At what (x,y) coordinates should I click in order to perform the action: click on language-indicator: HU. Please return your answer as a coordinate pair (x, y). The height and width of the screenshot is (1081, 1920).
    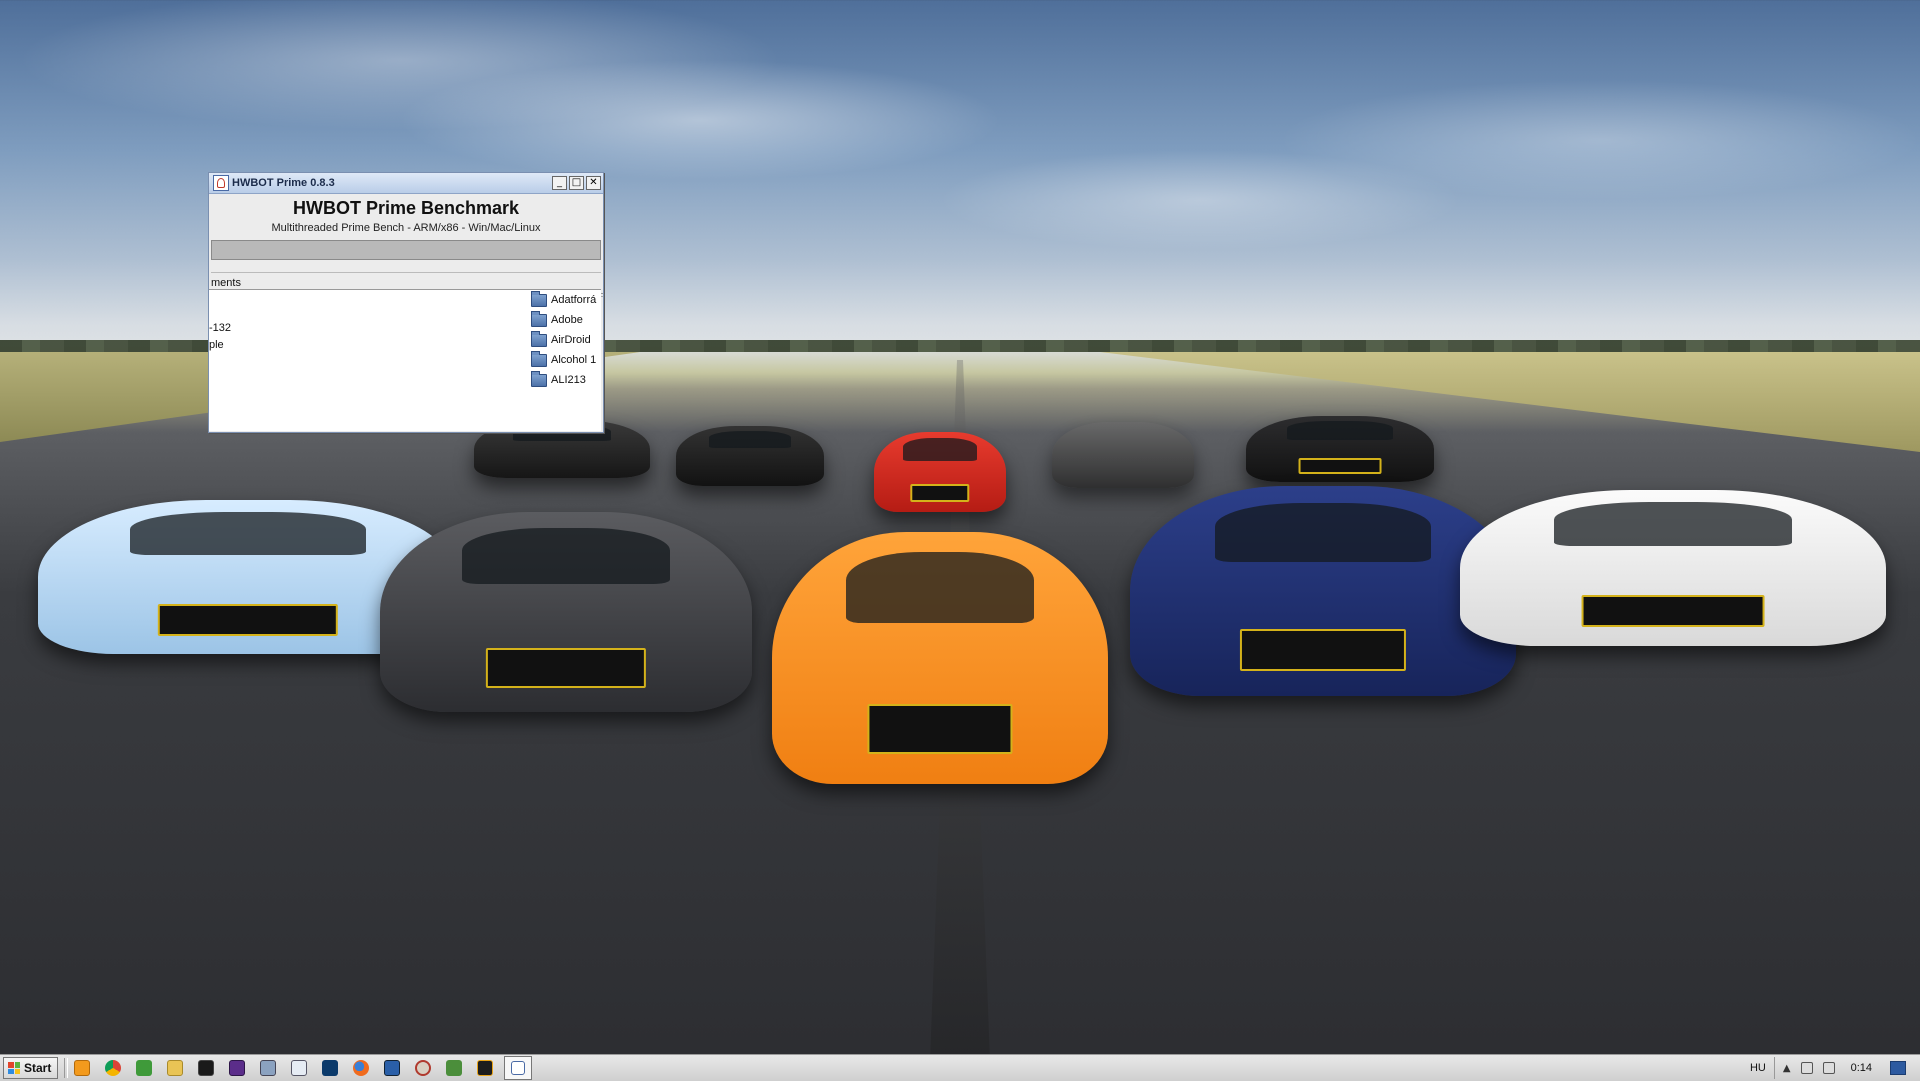
    Looking at the image, I should click on (1758, 1068).